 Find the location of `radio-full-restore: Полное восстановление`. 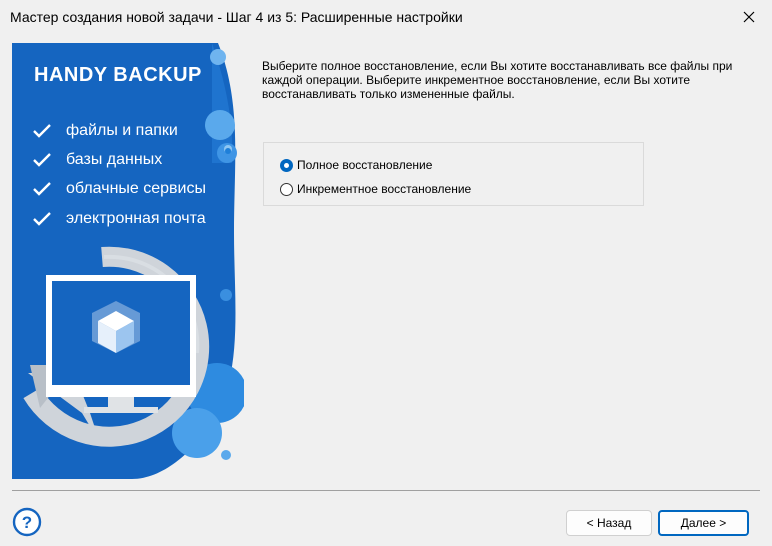

radio-full-restore: Полное восстановление is located at coordinates (356, 165).